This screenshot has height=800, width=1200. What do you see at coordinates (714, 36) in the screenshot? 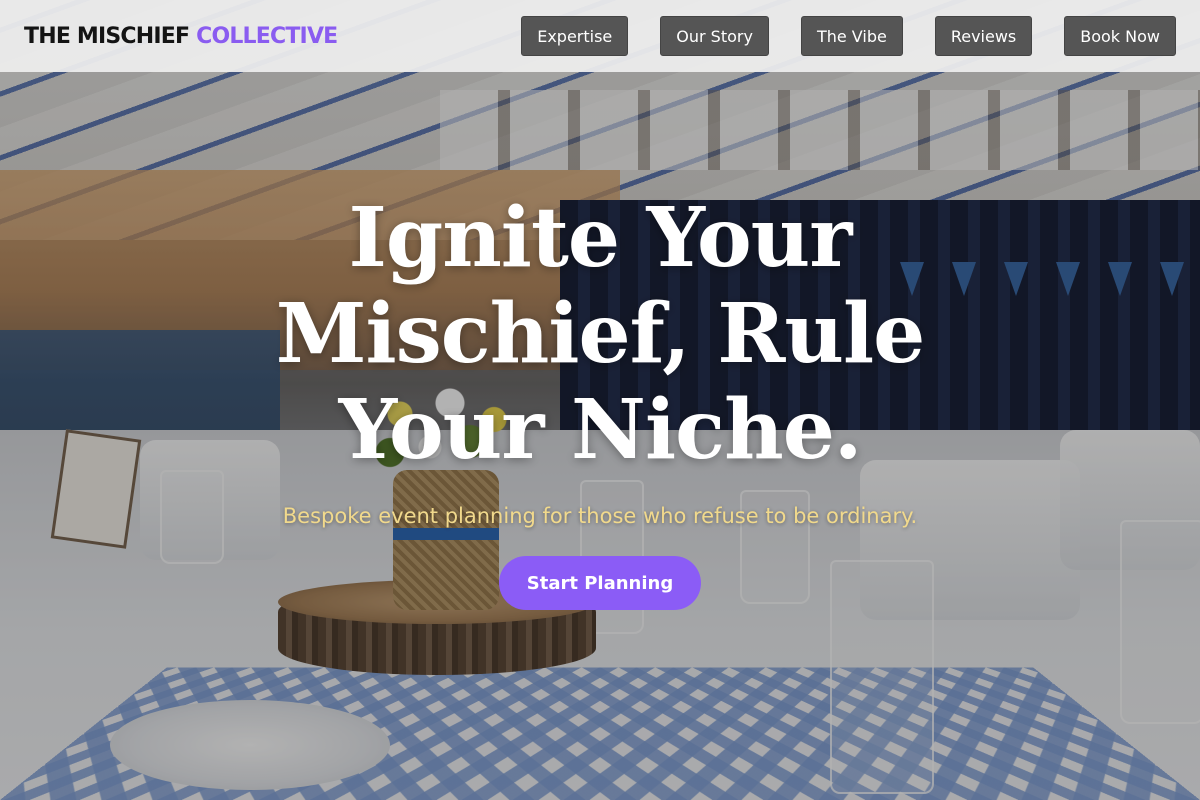
I see `nav-our-story-button: Our Story` at bounding box center [714, 36].